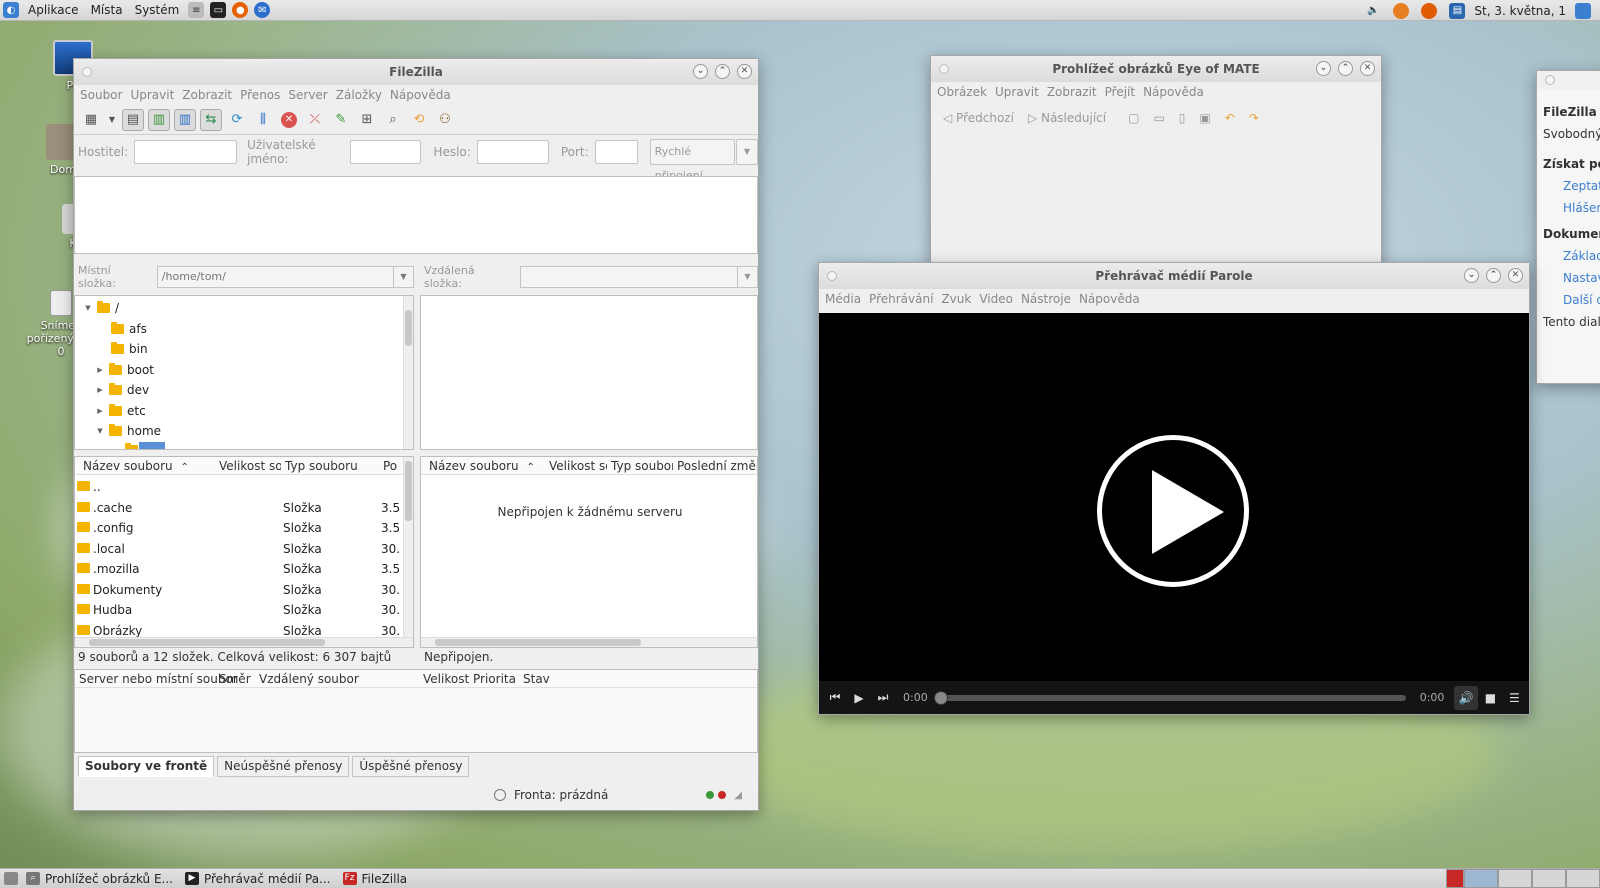 Image resolution: width=1600 pixels, height=888 pixels. Describe the element at coordinates (11, 879) in the screenshot. I see `show-desktop-button` at that location.